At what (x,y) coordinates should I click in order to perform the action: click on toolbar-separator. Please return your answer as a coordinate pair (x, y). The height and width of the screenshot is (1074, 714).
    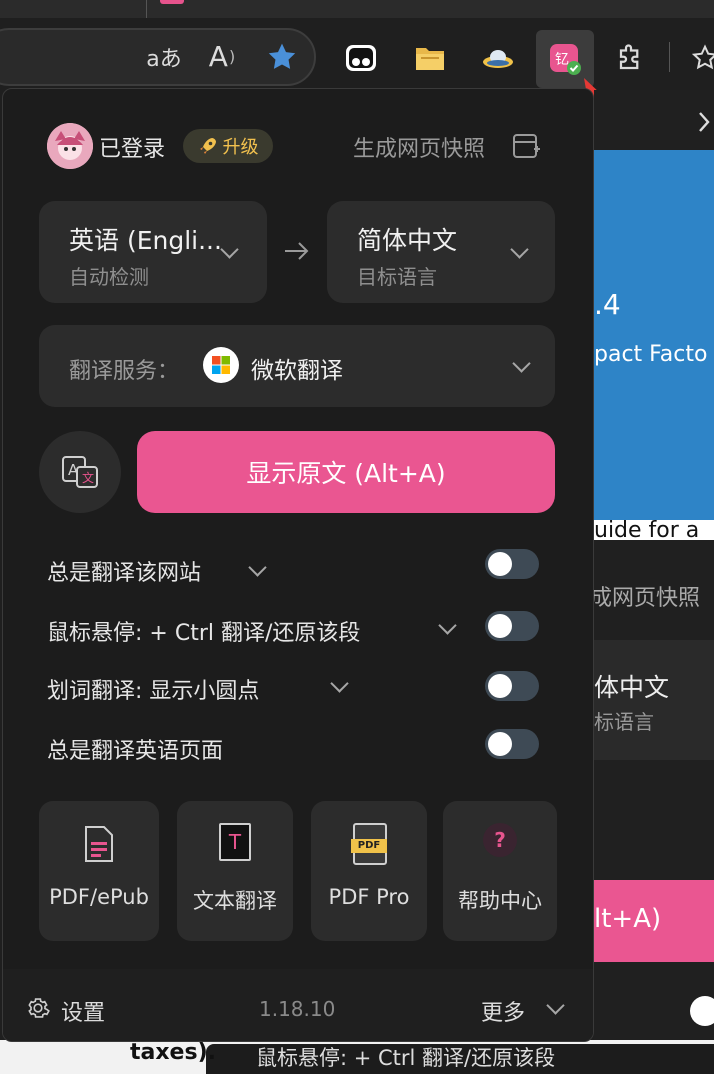
    Looking at the image, I should click on (669, 57).